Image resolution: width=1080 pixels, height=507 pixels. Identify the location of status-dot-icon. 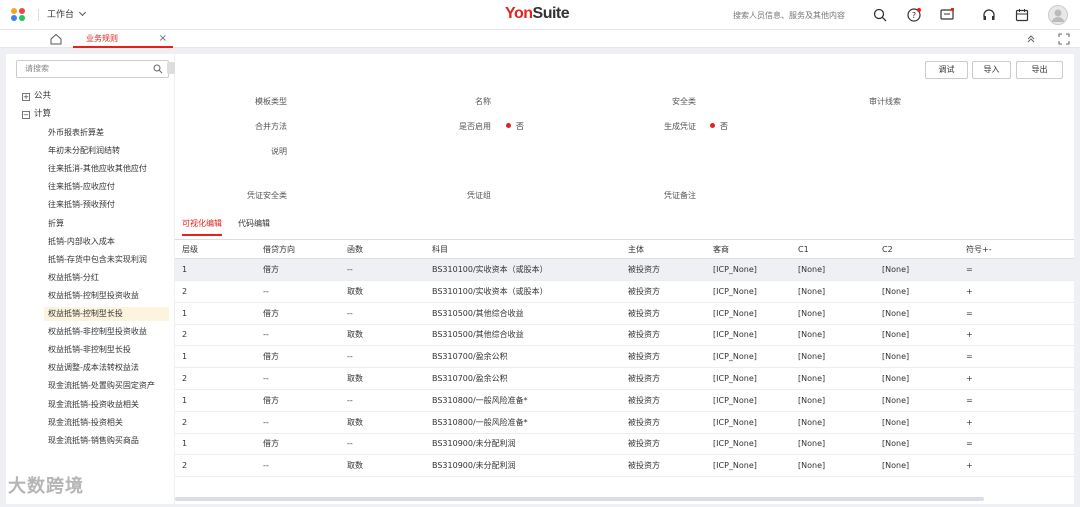
(508, 125).